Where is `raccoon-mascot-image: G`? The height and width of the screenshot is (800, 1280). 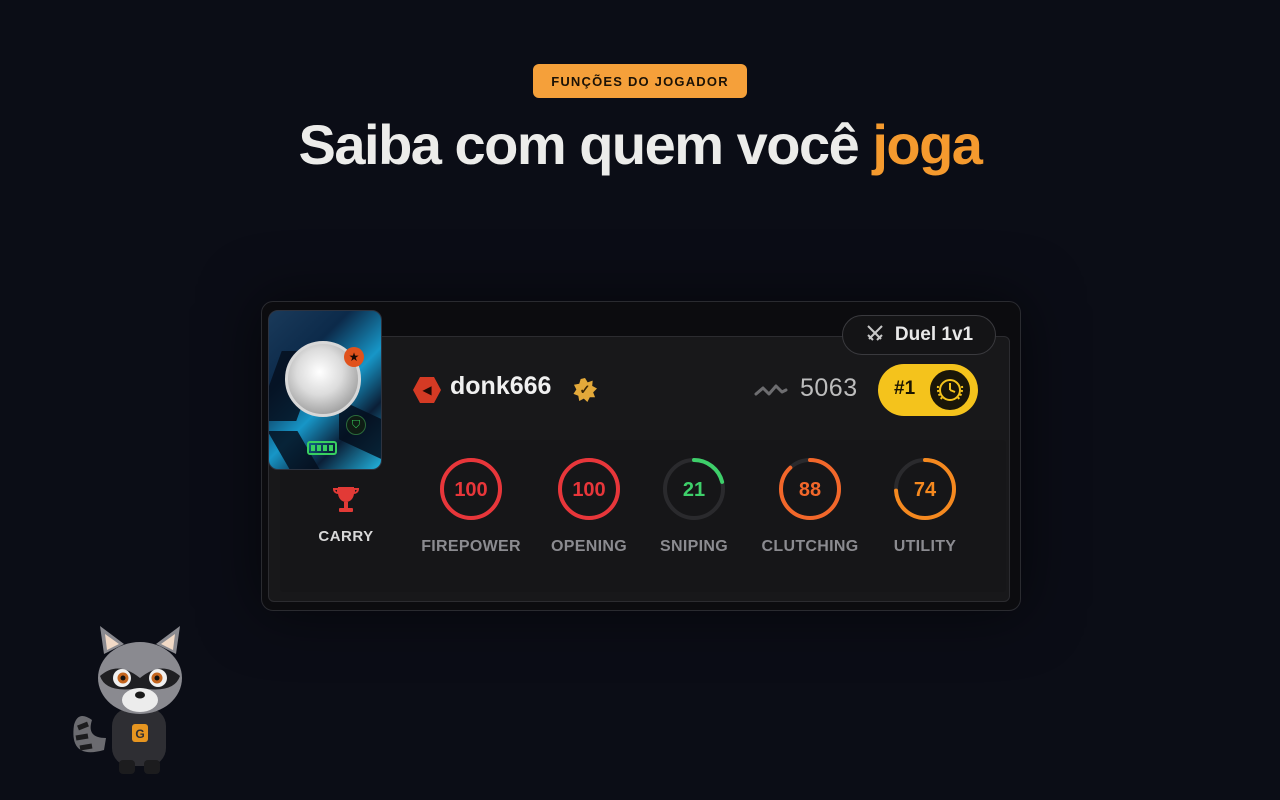
raccoon-mascot-image: G is located at coordinates (127, 700).